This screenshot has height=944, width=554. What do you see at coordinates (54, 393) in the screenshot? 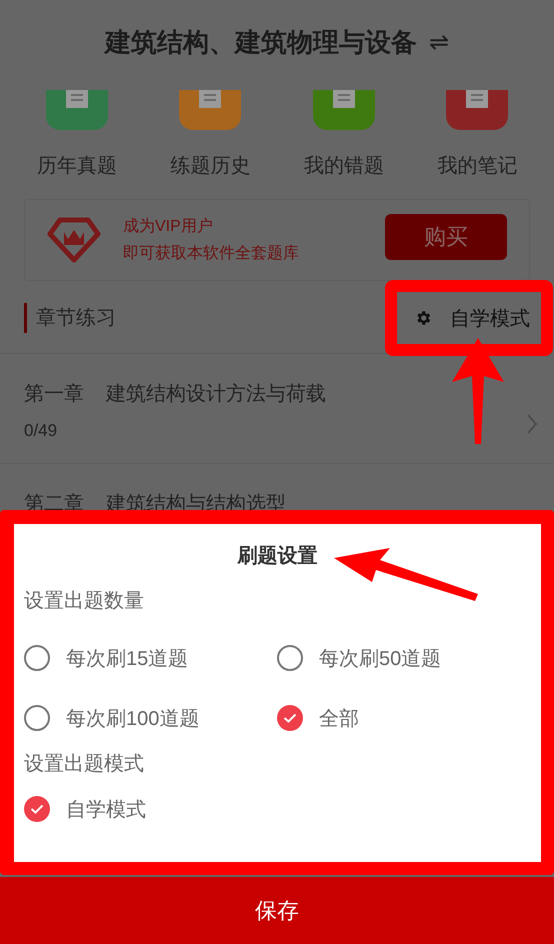
I see `chapter-number: 第一章` at bounding box center [54, 393].